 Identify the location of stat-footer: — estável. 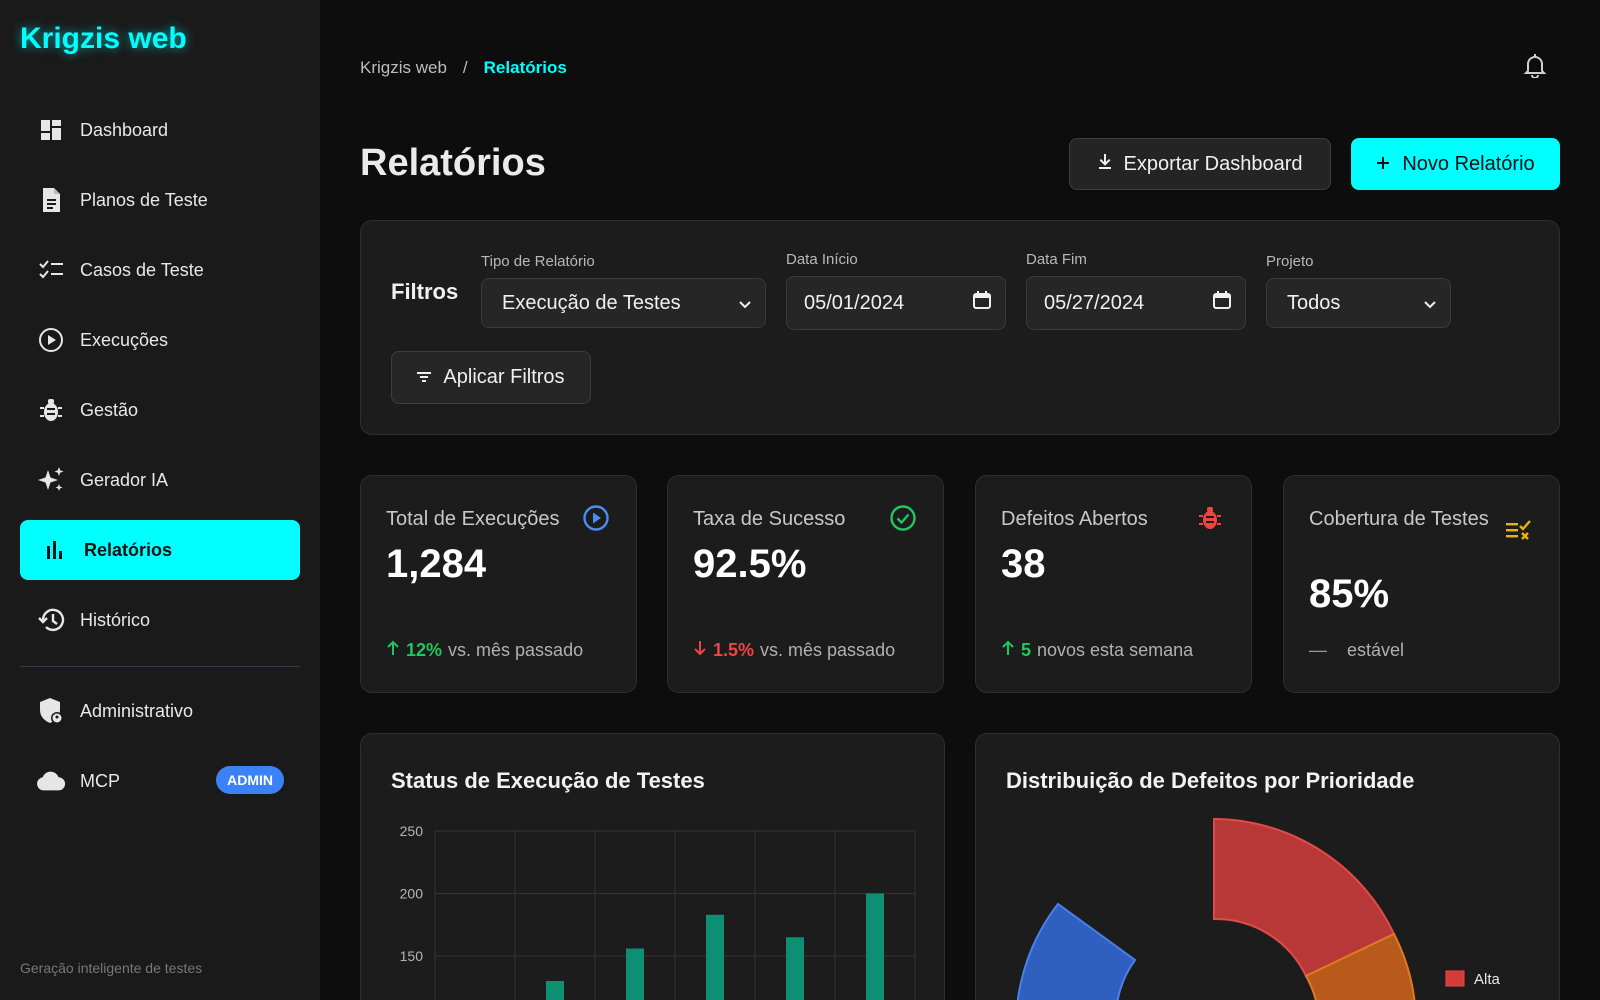
(1356, 650).